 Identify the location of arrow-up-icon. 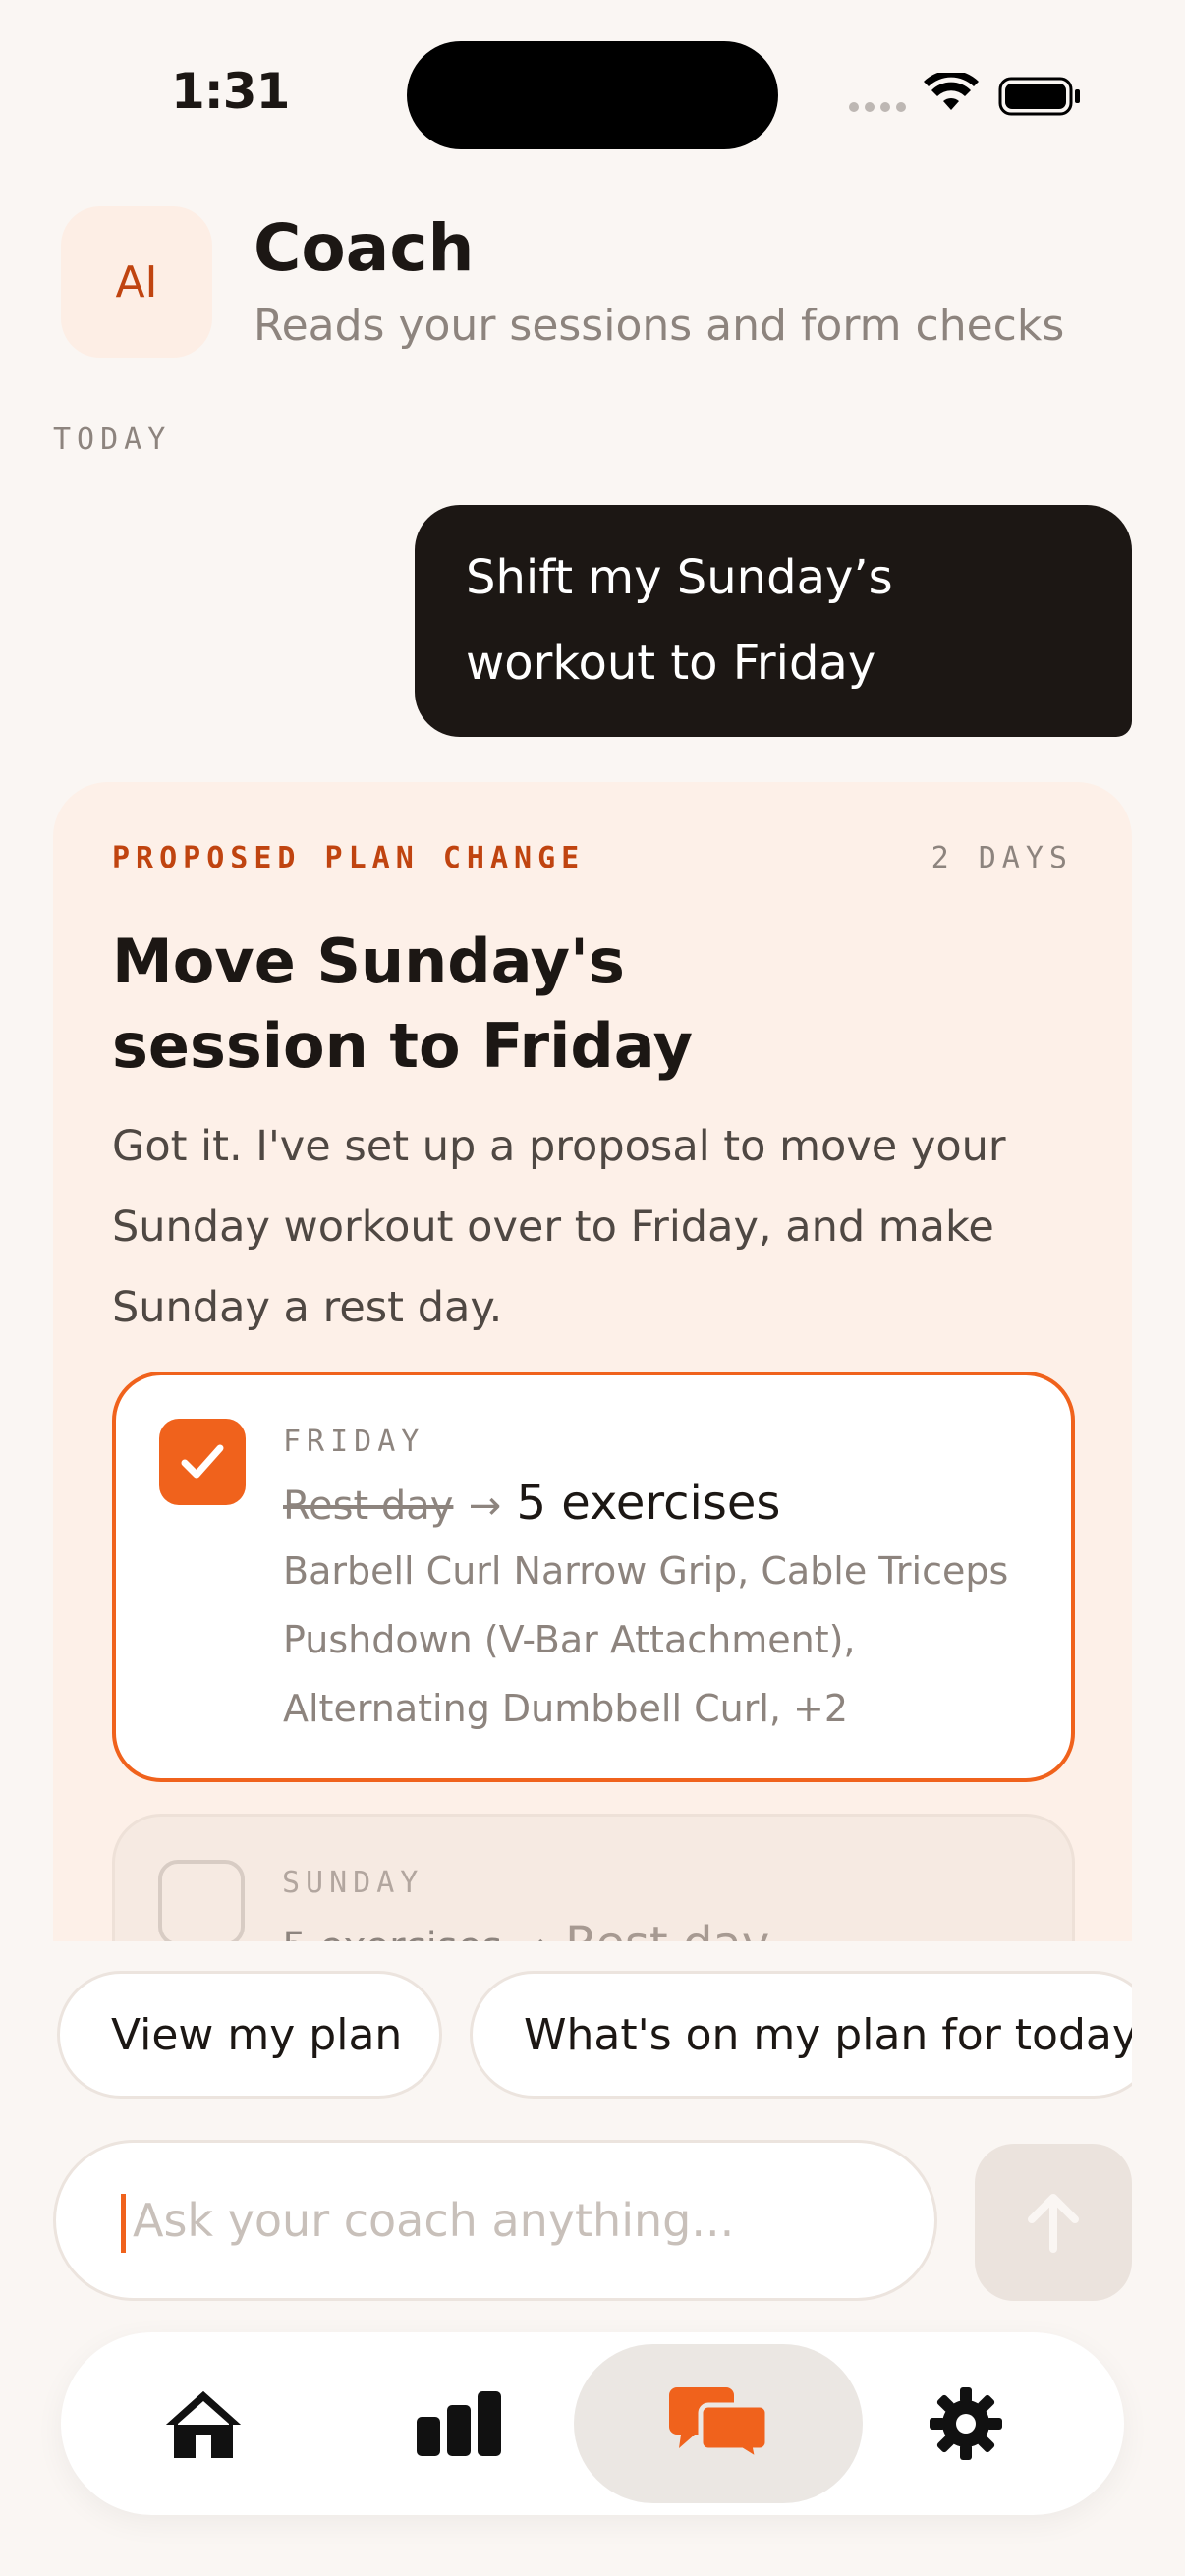
(1053, 2223).